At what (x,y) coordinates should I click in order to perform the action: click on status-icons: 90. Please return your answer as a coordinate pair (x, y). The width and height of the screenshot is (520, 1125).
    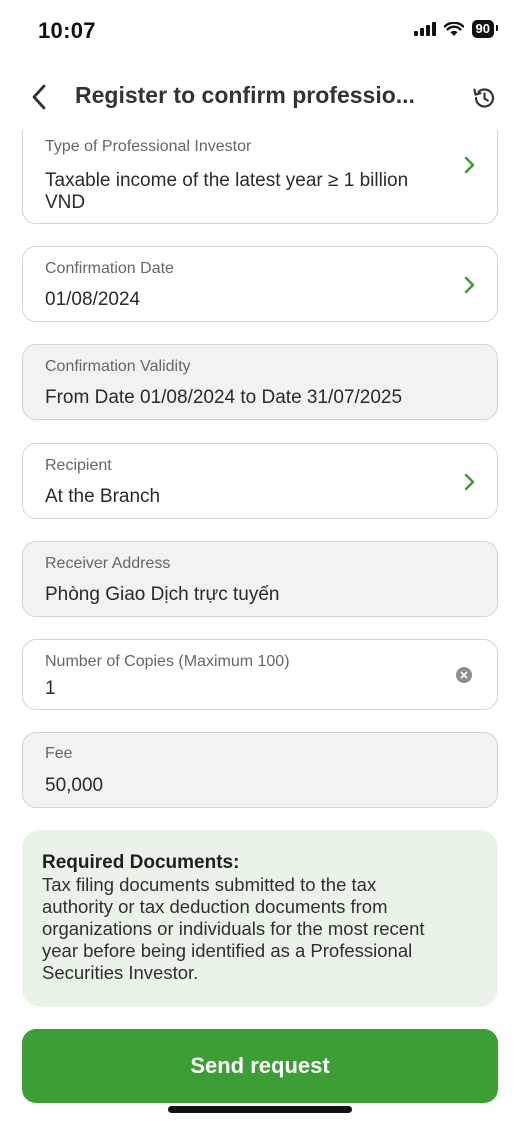
    Looking at the image, I should click on (456, 29).